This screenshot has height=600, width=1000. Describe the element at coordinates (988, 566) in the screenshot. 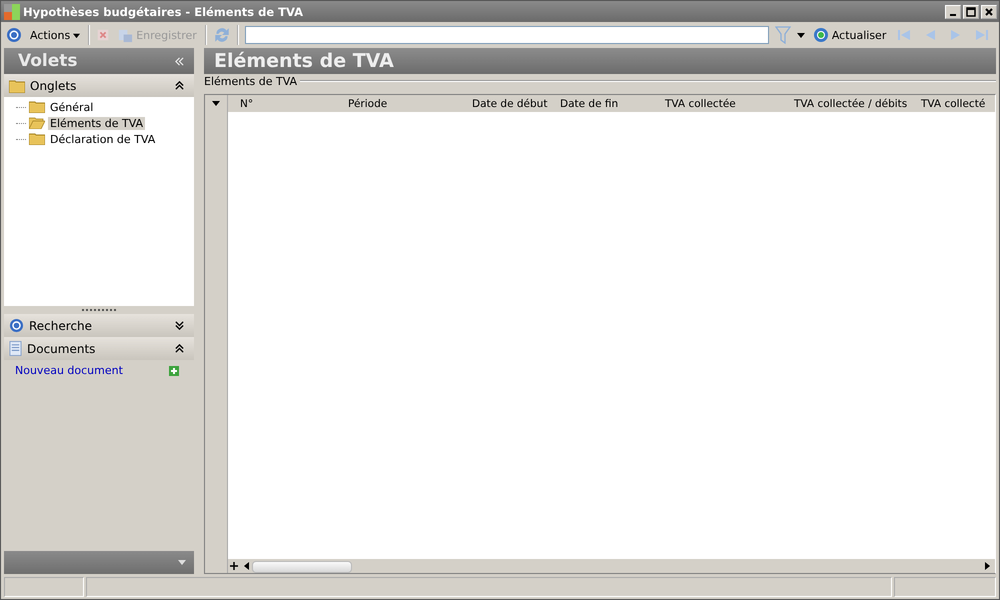

I see `scroll-right-icon` at that location.